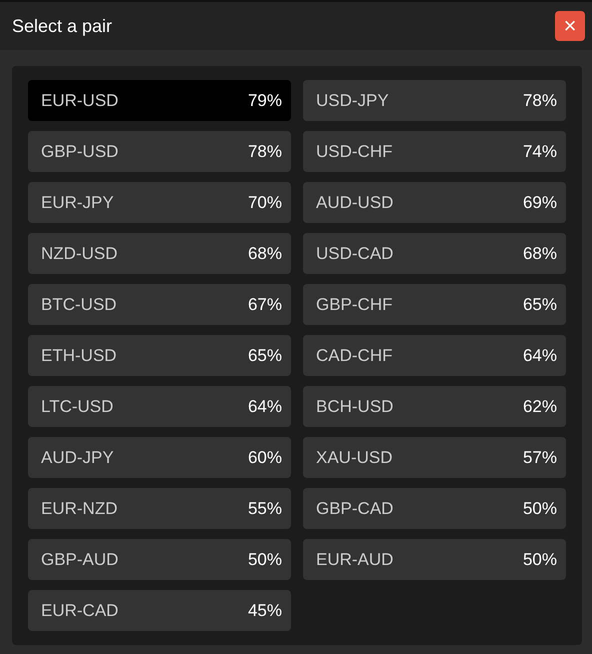  What do you see at coordinates (159, 355) in the screenshot?
I see `pair-button: ETH-USD 65%` at bounding box center [159, 355].